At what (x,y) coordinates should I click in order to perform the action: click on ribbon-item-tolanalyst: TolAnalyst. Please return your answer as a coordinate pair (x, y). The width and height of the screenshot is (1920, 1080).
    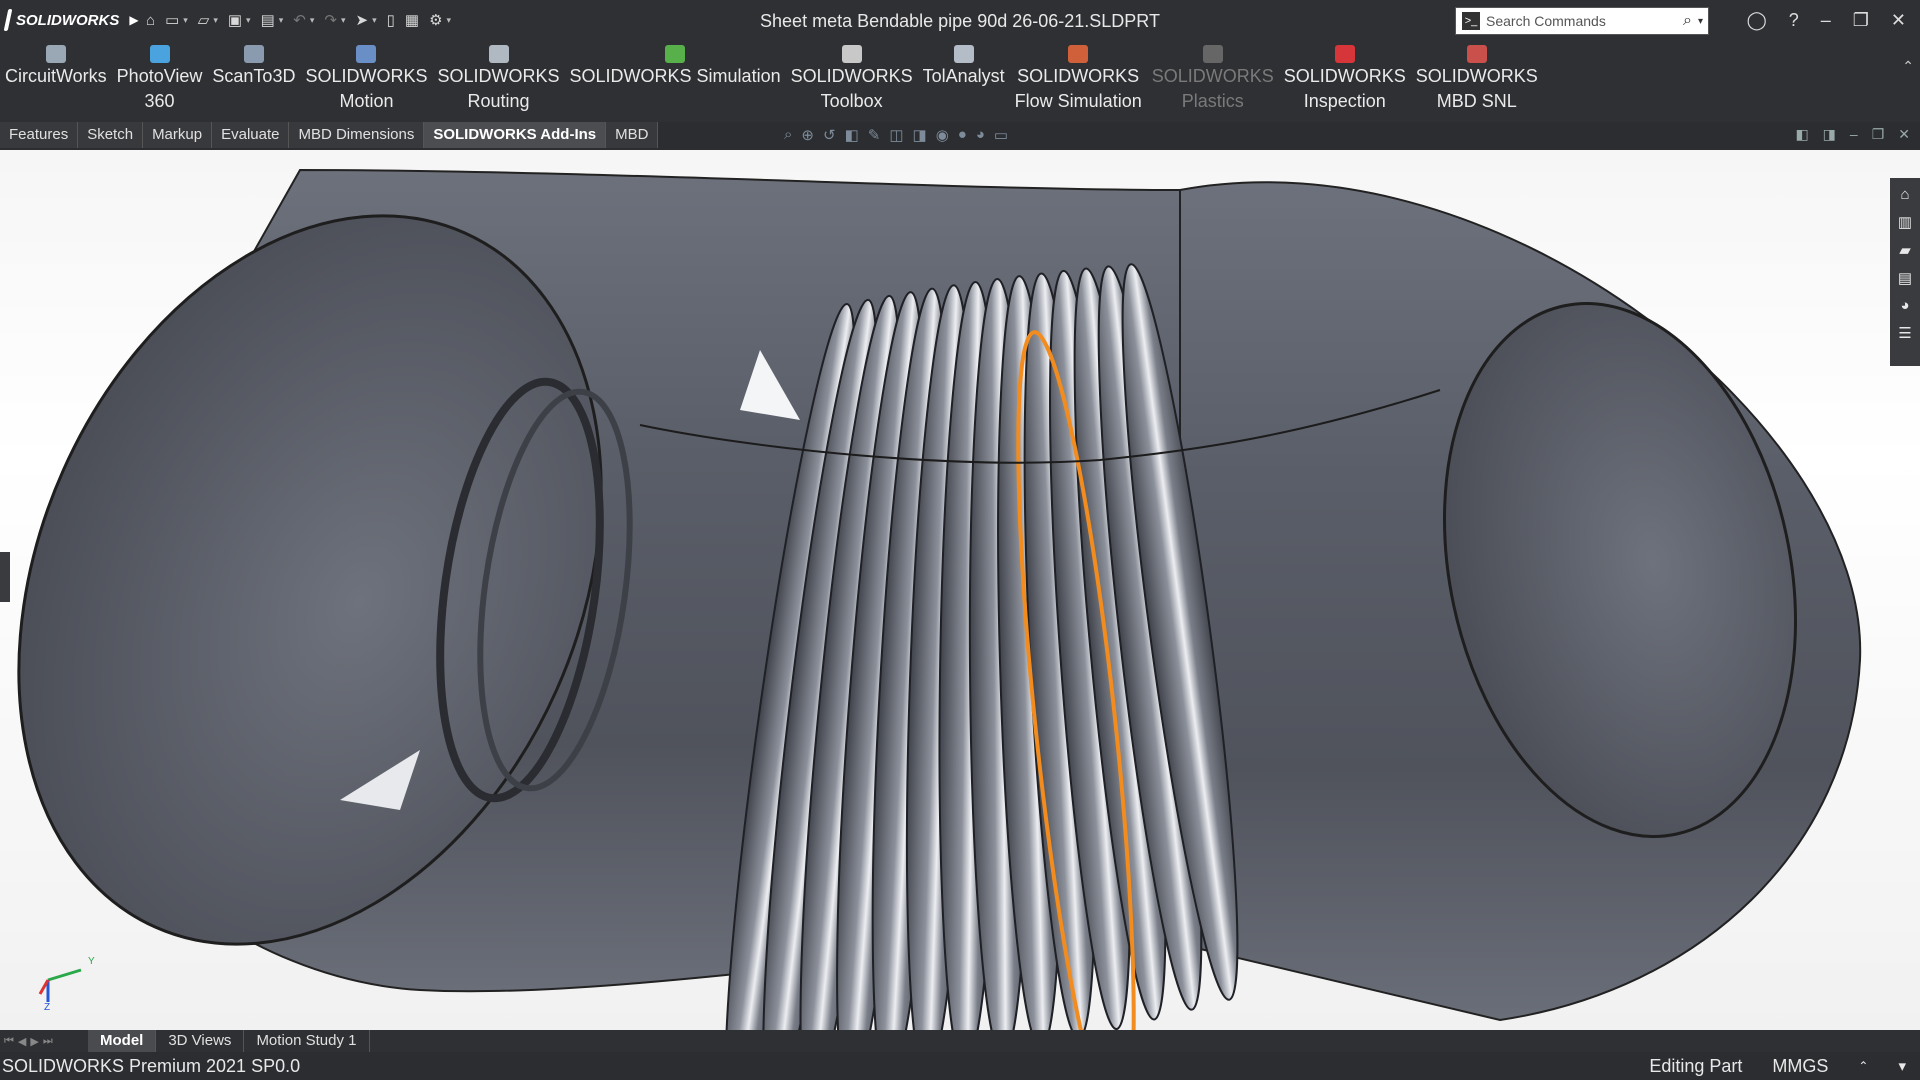
    Looking at the image, I should click on (964, 81).